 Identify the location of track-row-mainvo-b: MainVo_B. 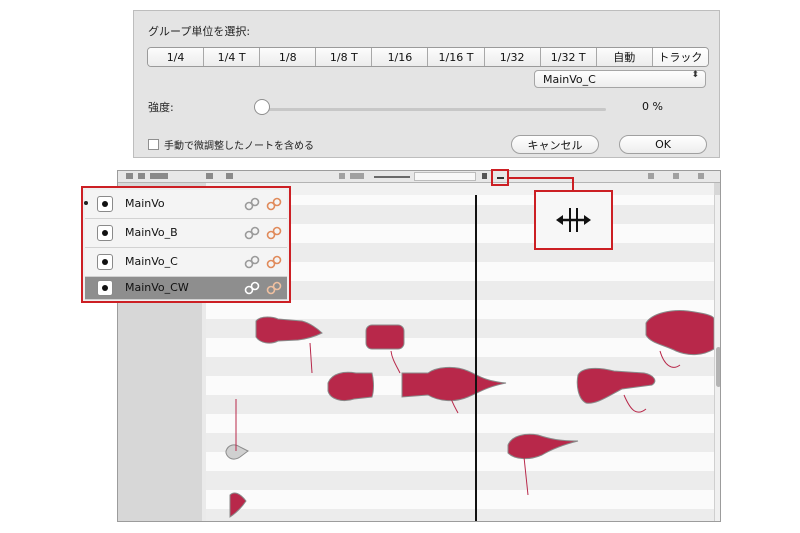
(186, 233).